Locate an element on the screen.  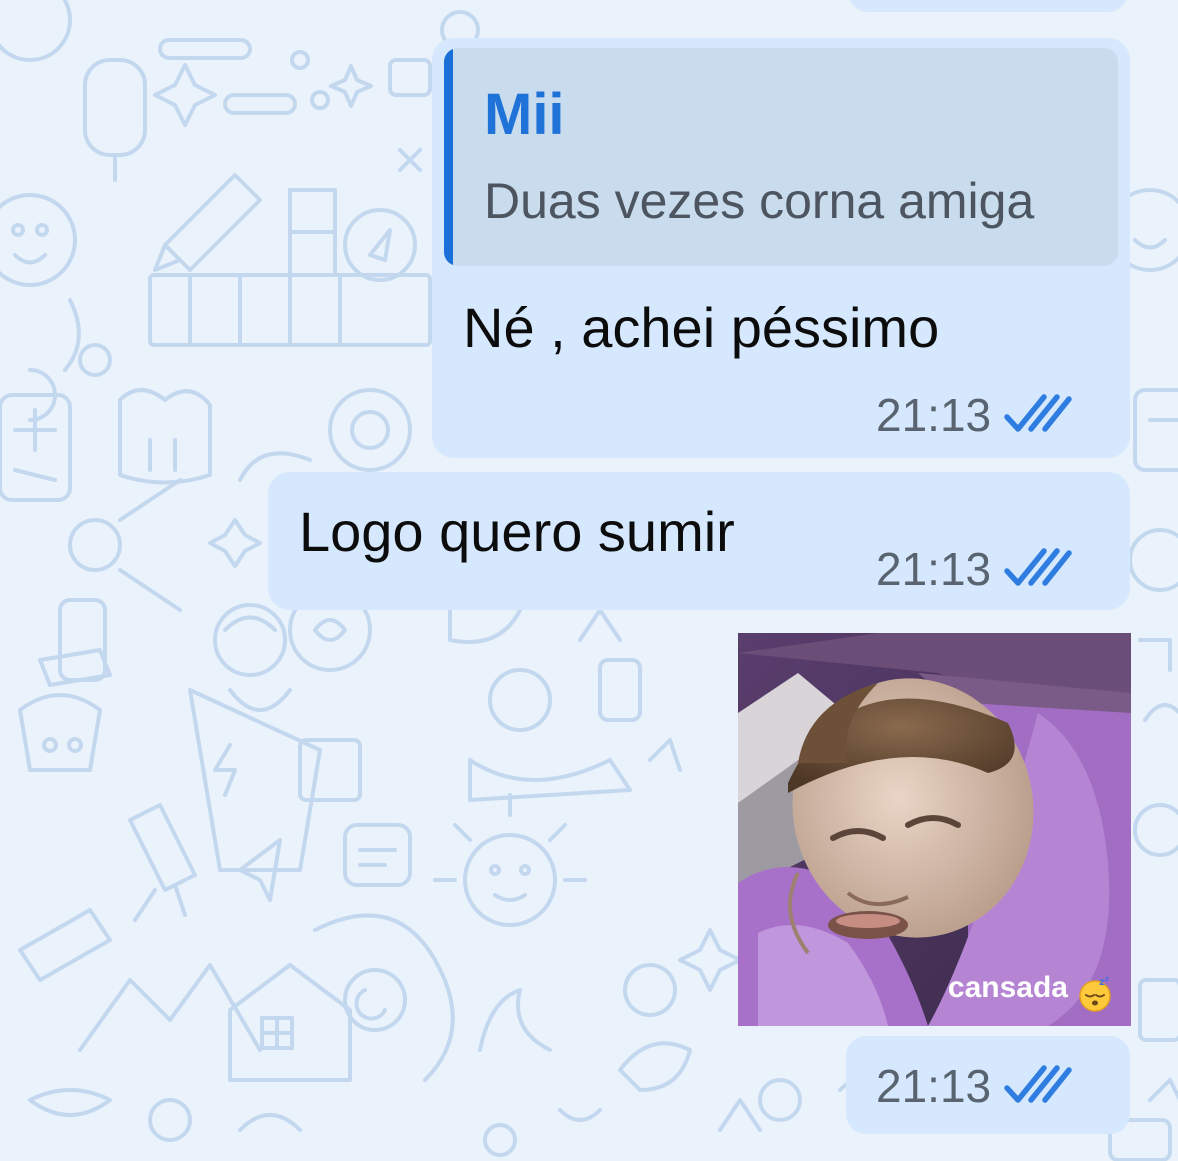
svg-text: z is located at coordinates (1107, 979).